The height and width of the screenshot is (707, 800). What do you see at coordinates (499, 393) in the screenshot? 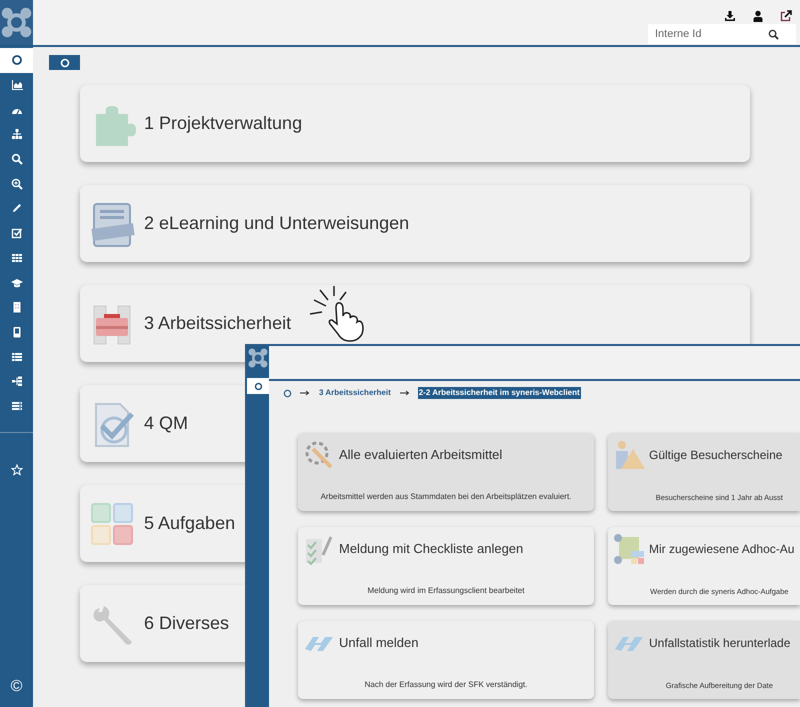
I see `breadcrumb-link: 2-2 Arbeitssicherheit im syneris-Webclient` at bounding box center [499, 393].